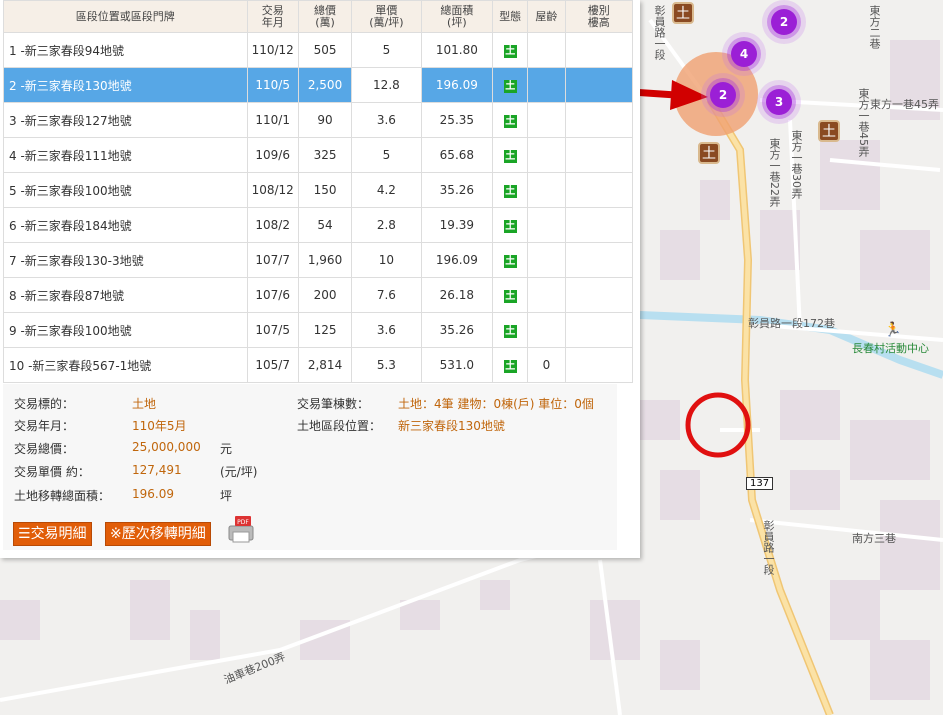 The width and height of the screenshot is (943, 715). I want to click on area-cell: 65.68, so click(457, 155).